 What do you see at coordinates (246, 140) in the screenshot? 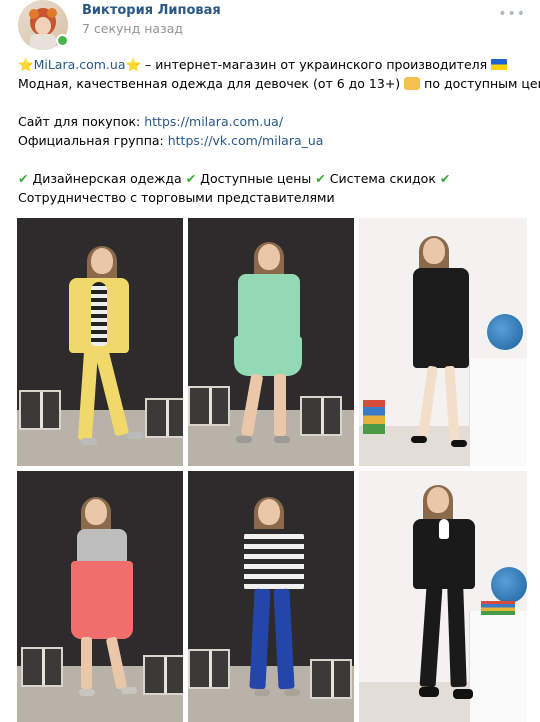
I see `group-link: https://vk.com/milara_ua` at bounding box center [246, 140].